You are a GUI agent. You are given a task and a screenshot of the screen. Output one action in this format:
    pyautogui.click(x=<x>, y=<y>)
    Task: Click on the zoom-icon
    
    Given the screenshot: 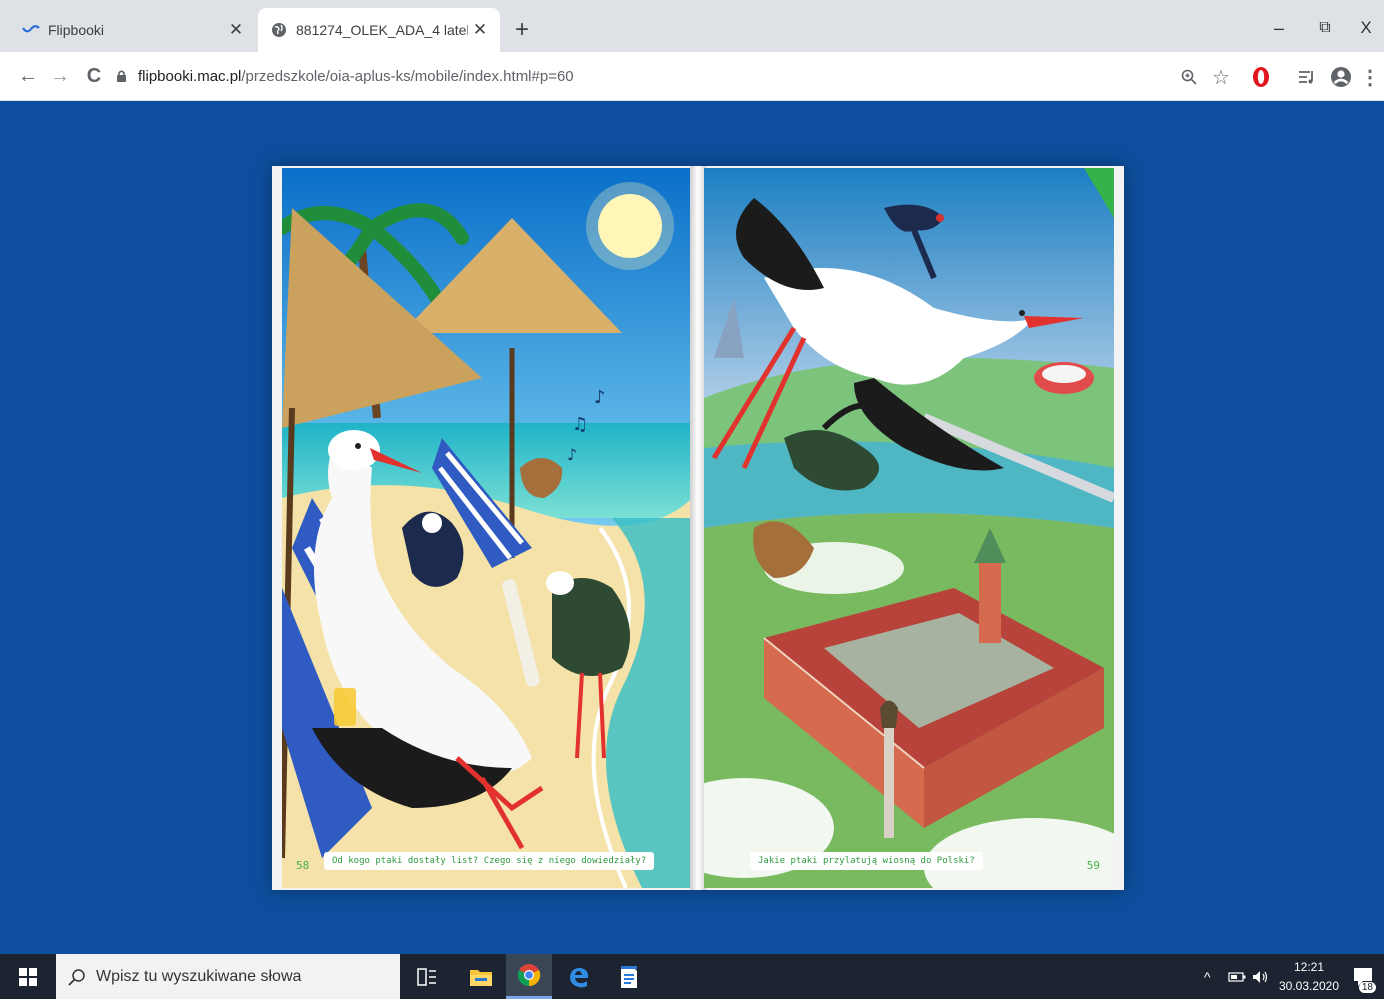 What is the action you would take?
    pyautogui.click(x=1189, y=77)
    